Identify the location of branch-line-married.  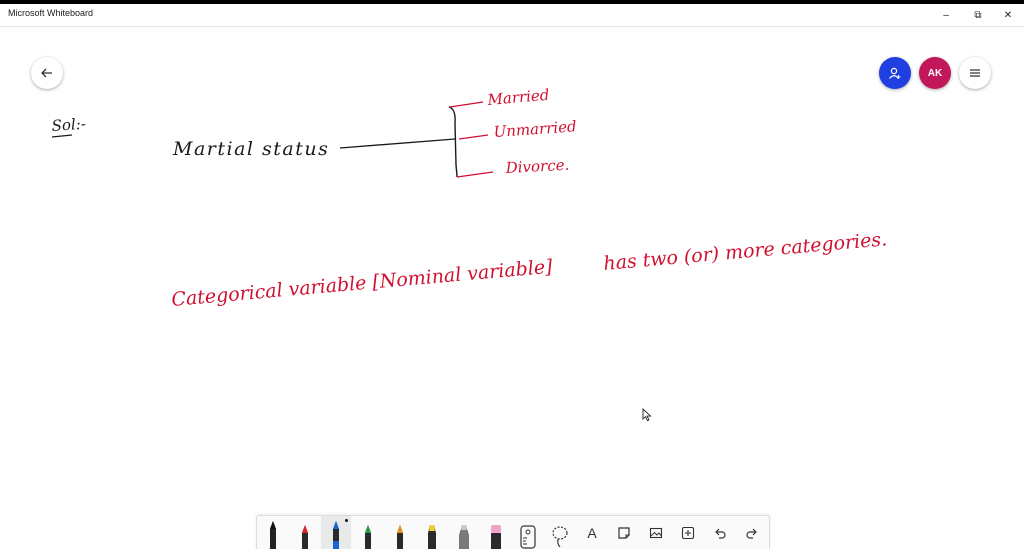
(466, 104).